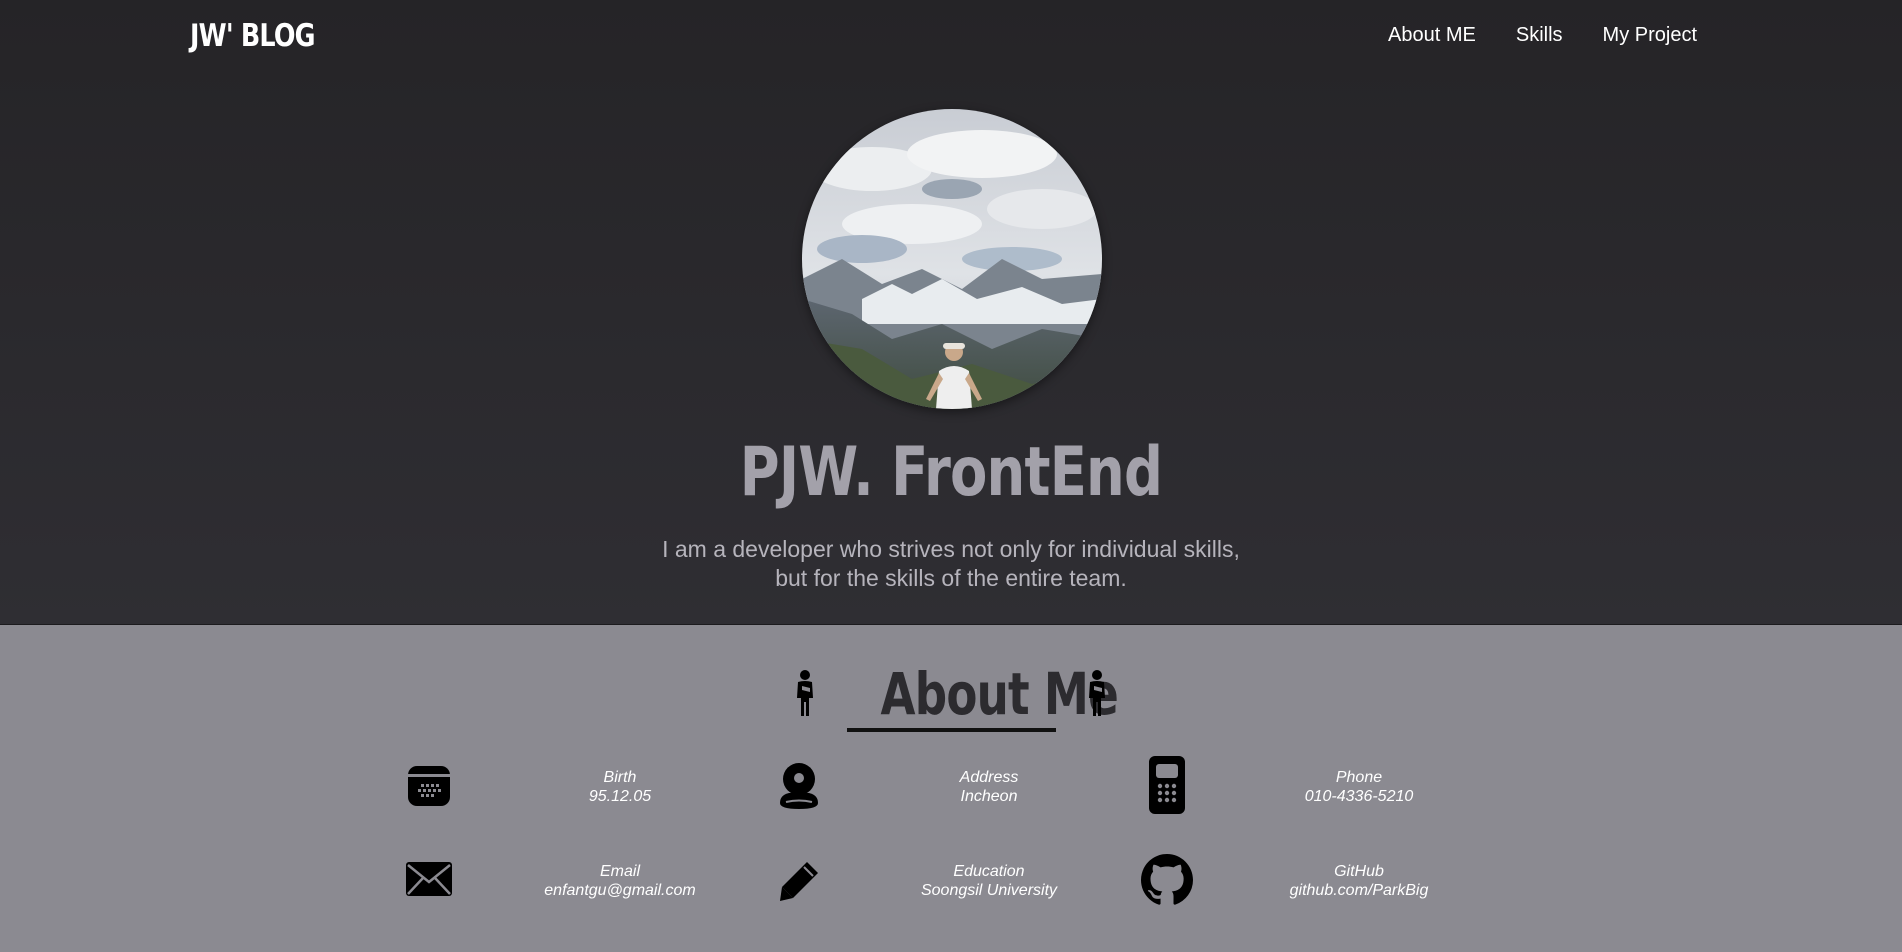  Describe the element at coordinates (989, 871) in the screenshot. I see `info-label: Education` at that location.